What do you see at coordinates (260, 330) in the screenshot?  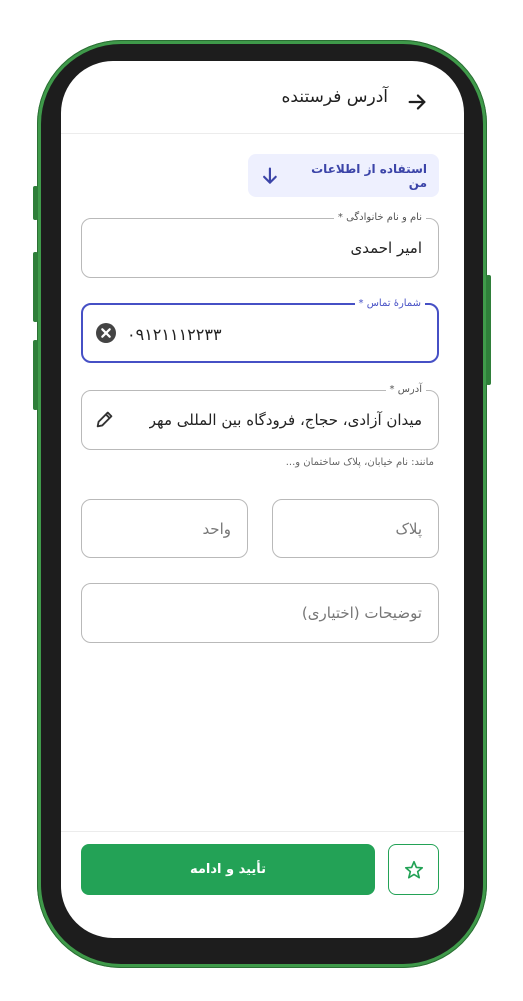 I see `phone-field: شمارهٔ تماس * ۰۹۱۲۱۱۱۲۲۳۳` at bounding box center [260, 330].